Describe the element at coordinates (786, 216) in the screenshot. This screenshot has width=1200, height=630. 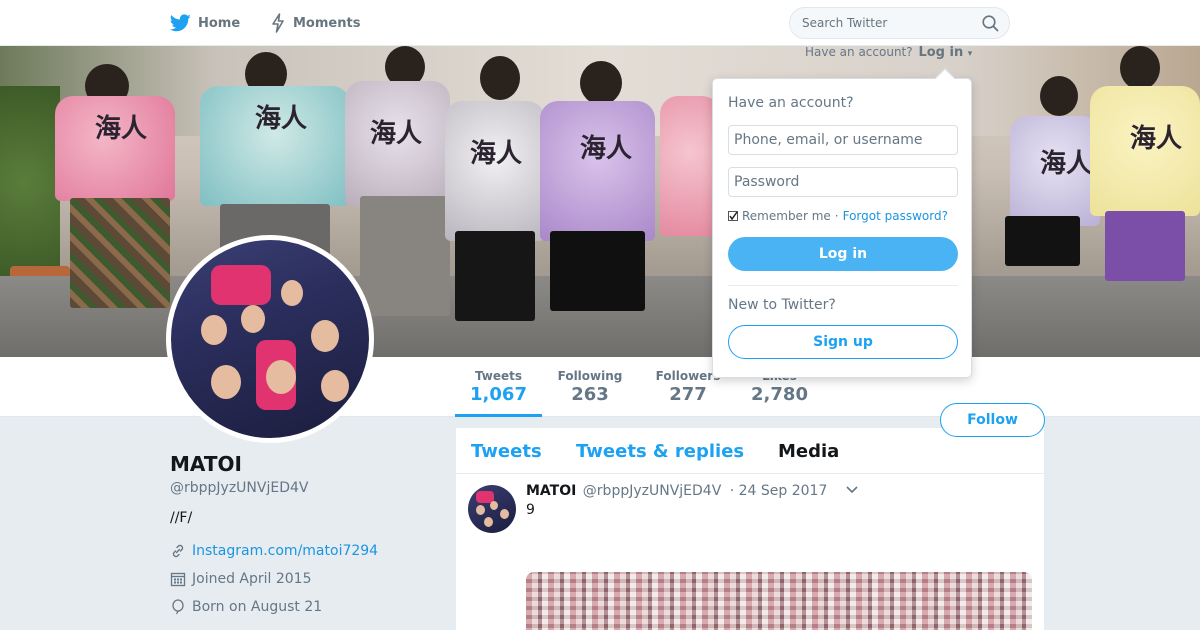
I see `remember-label: Remember me` at that location.